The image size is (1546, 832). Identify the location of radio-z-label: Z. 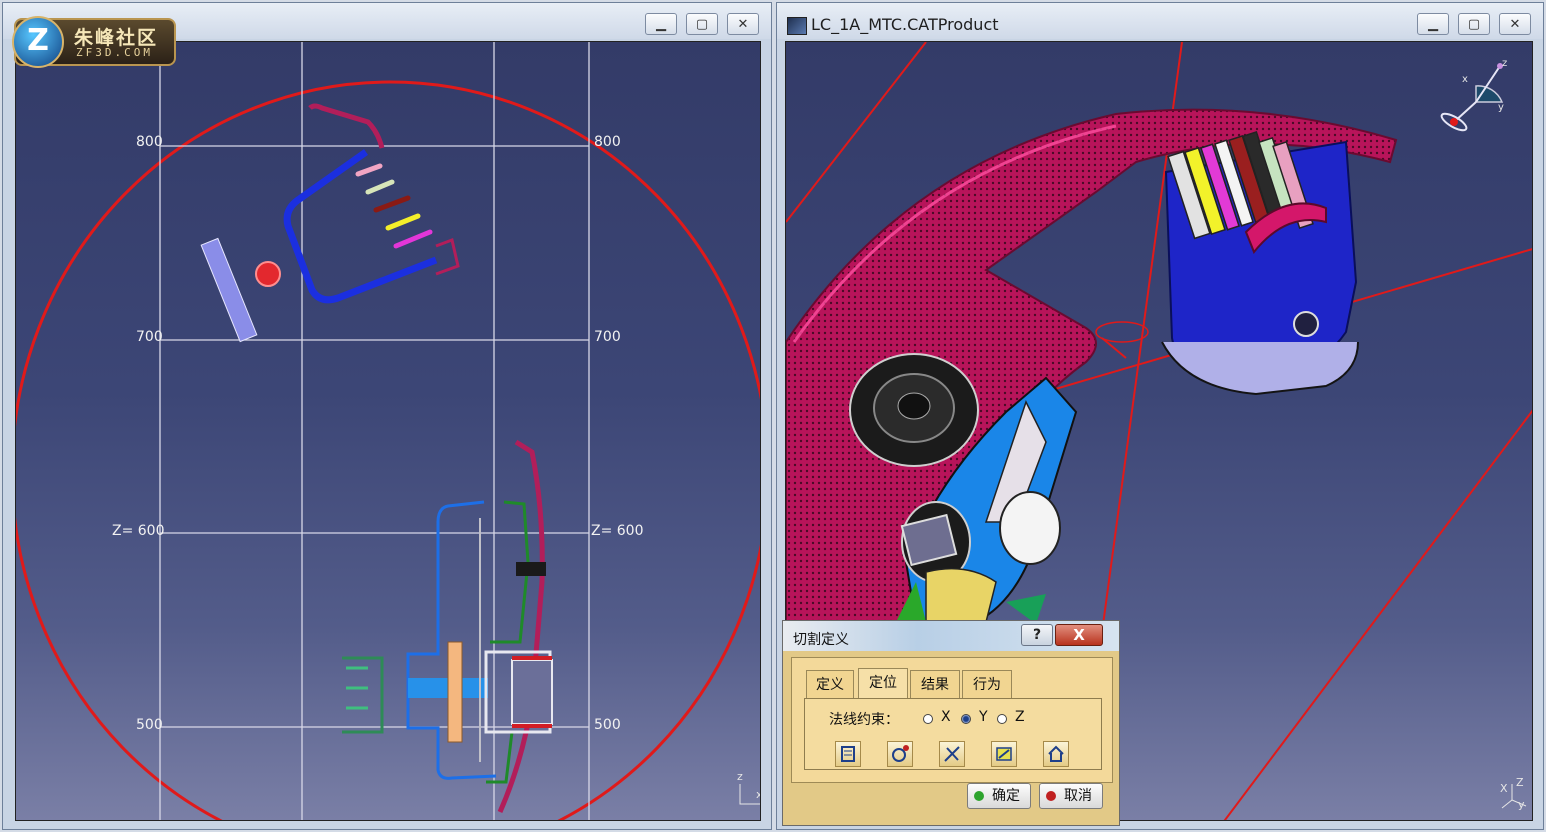
(1020, 717).